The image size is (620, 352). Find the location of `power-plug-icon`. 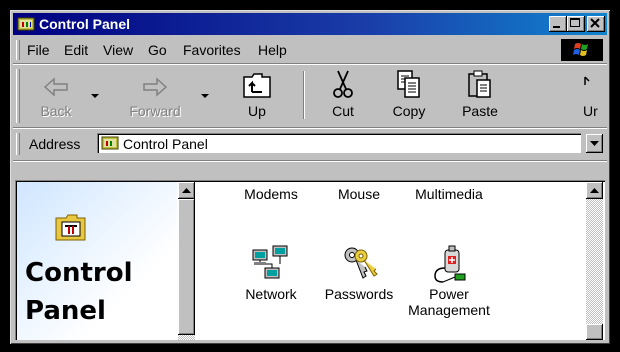

power-plug-icon is located at coordinates (449, 264).